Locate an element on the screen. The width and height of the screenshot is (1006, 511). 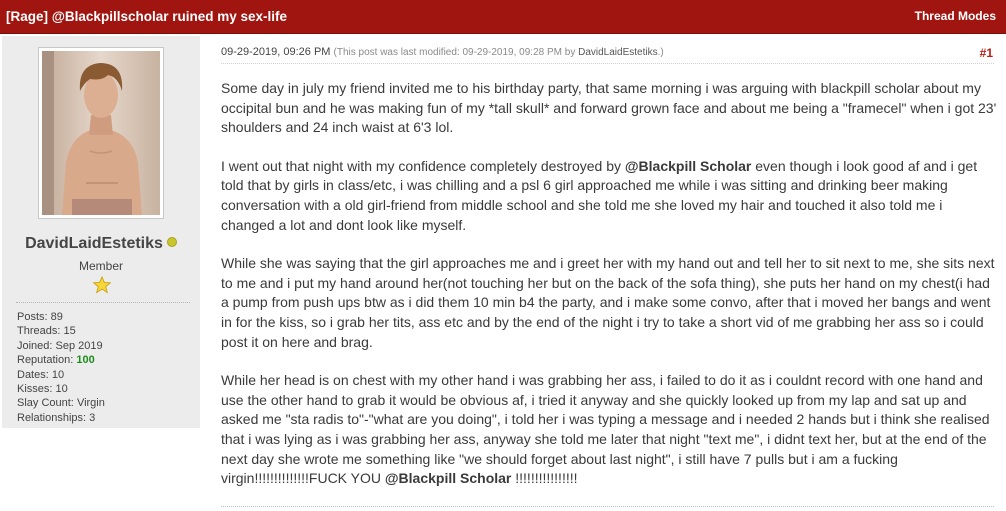
stat-kisses: Kisses: 10 is located at coordinates (42, 389).